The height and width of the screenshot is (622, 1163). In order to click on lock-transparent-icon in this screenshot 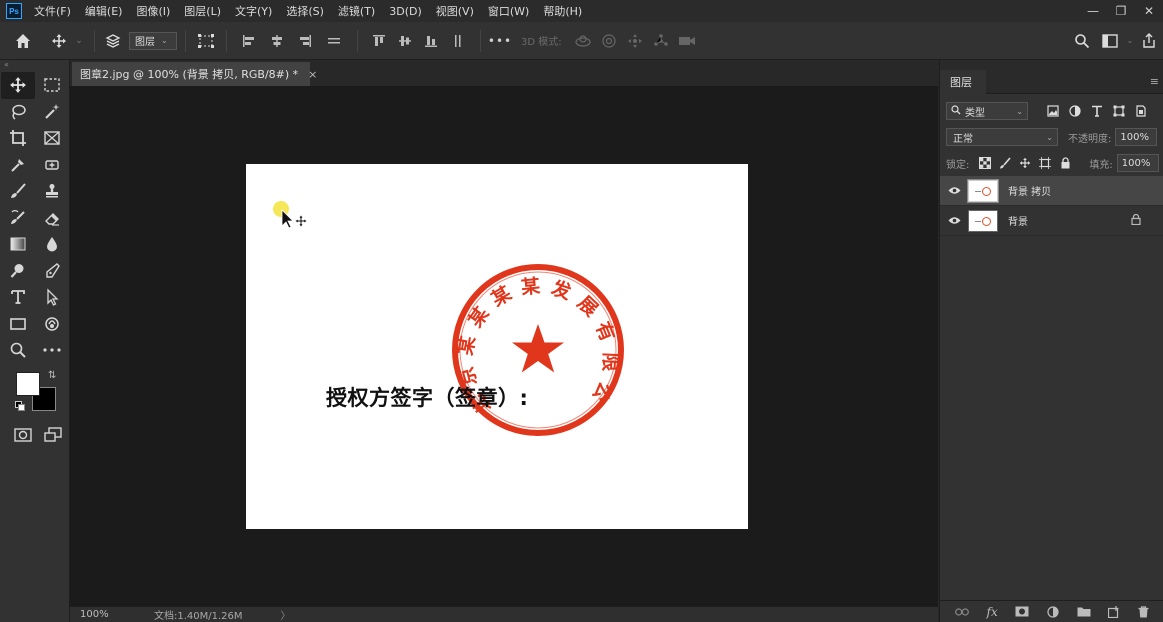, I will do `click(985, 163)`.